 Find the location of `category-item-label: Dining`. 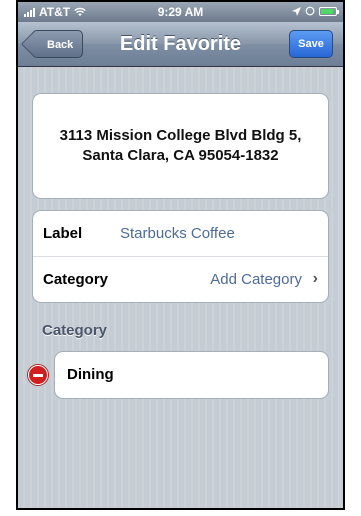

category-item-label: Dining is located at coordinates (90, 374).